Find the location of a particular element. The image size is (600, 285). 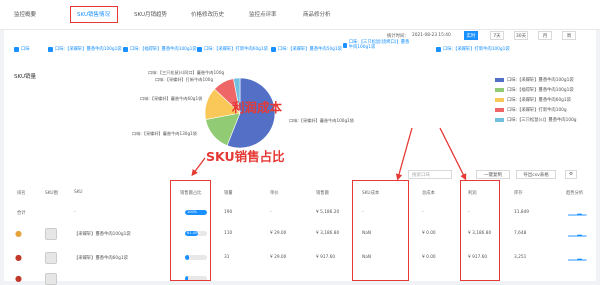

row-sku: - is located at coordinates (75, 212).